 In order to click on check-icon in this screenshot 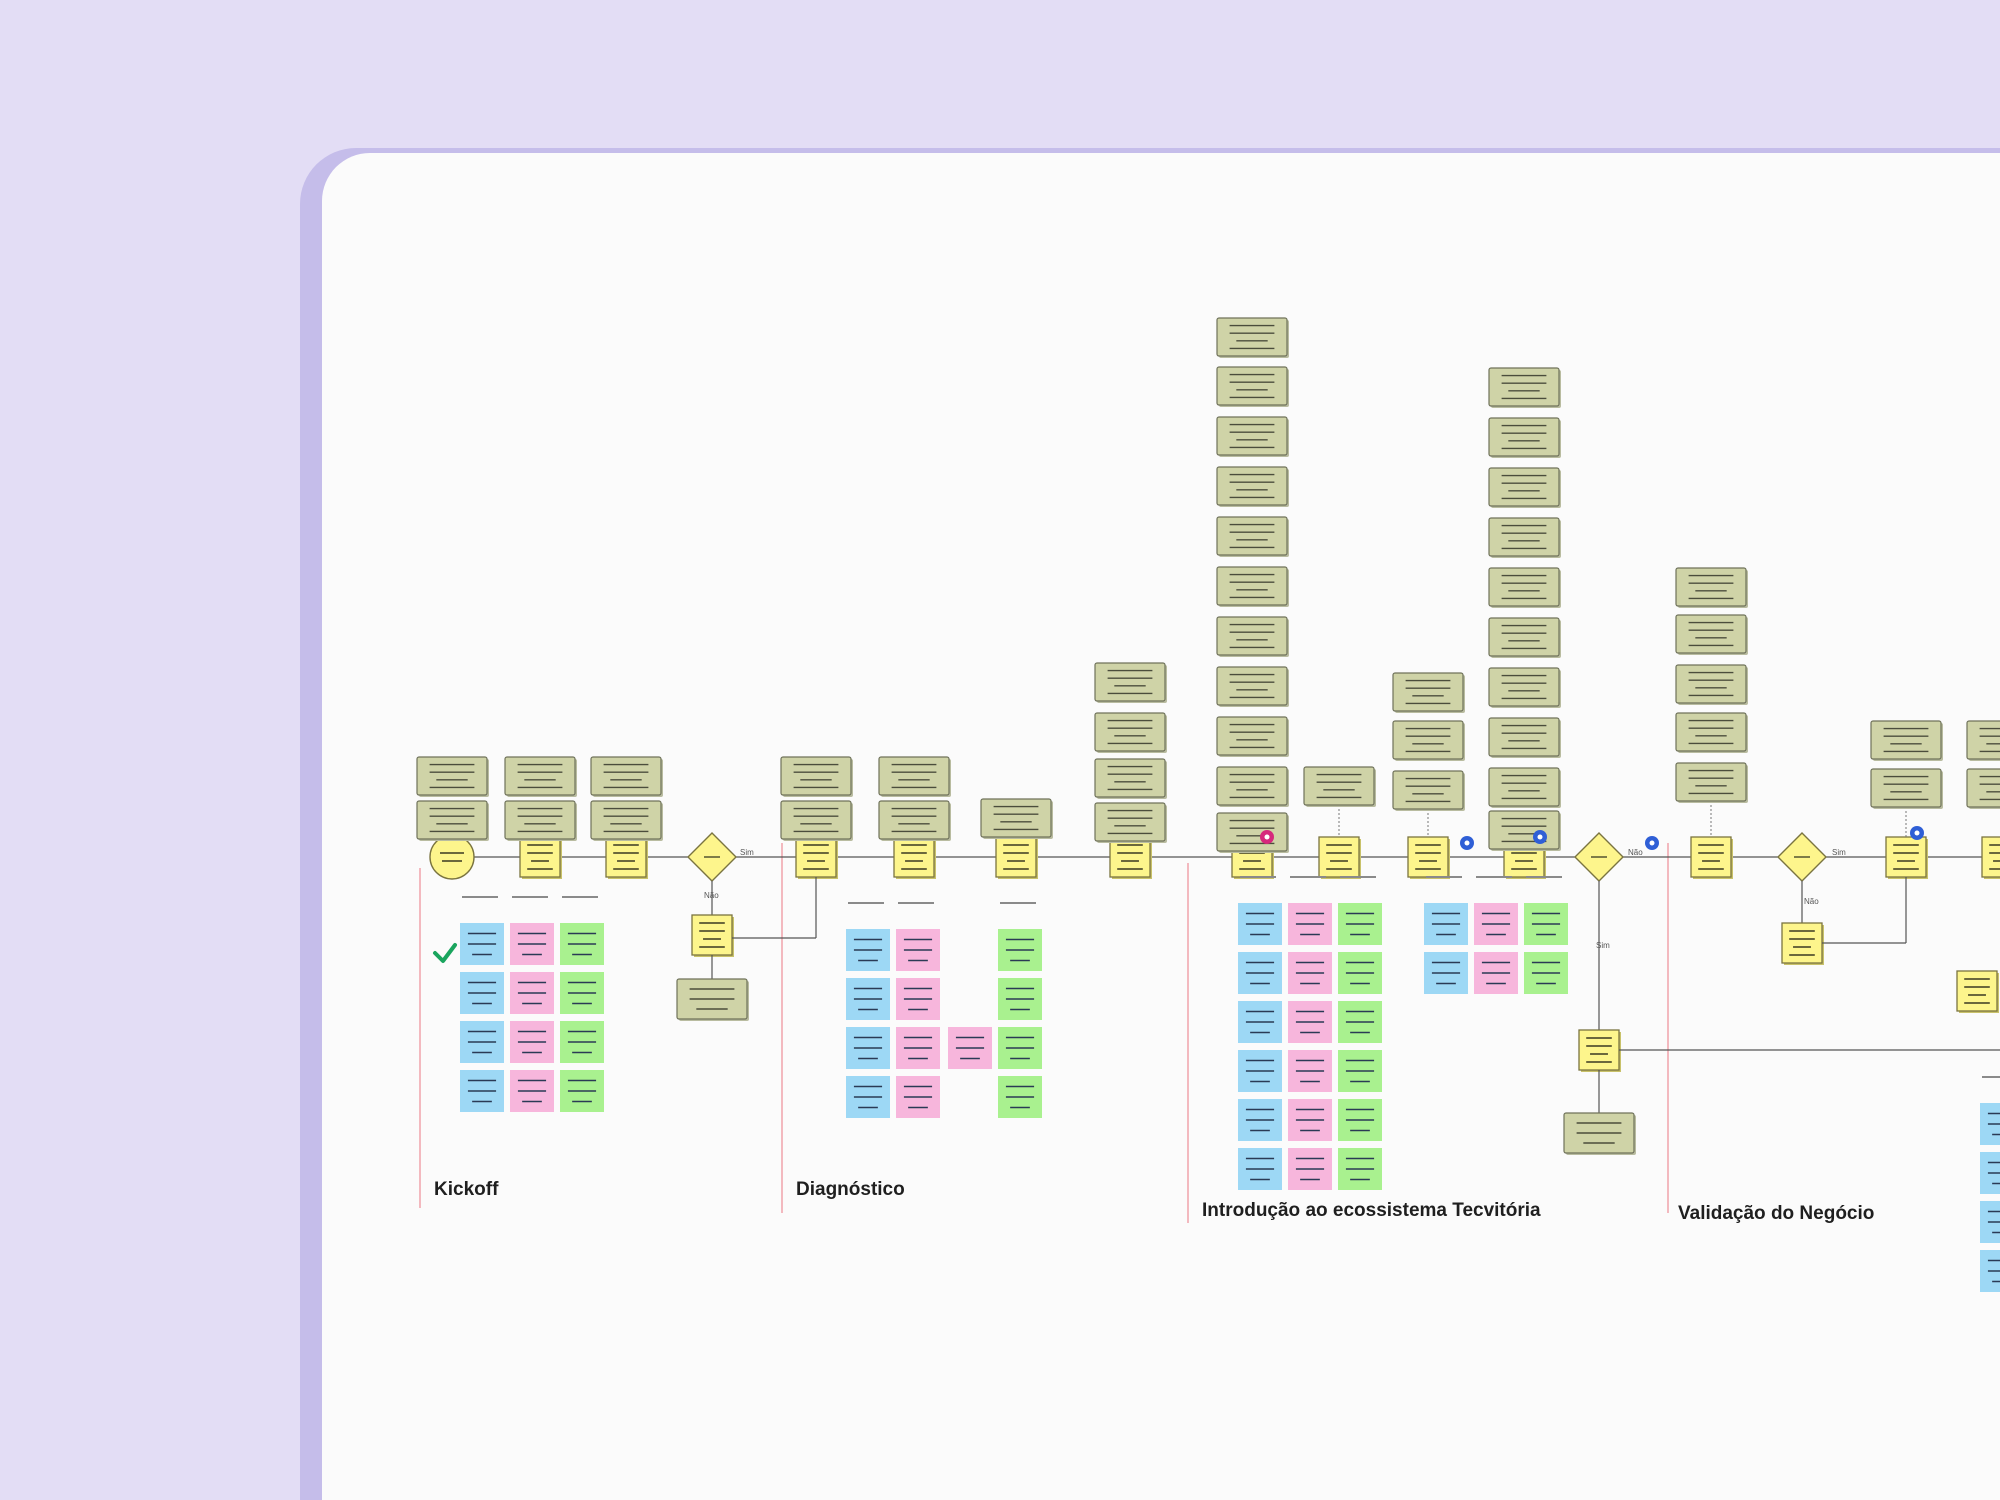, I will do `click(445, 953)`.